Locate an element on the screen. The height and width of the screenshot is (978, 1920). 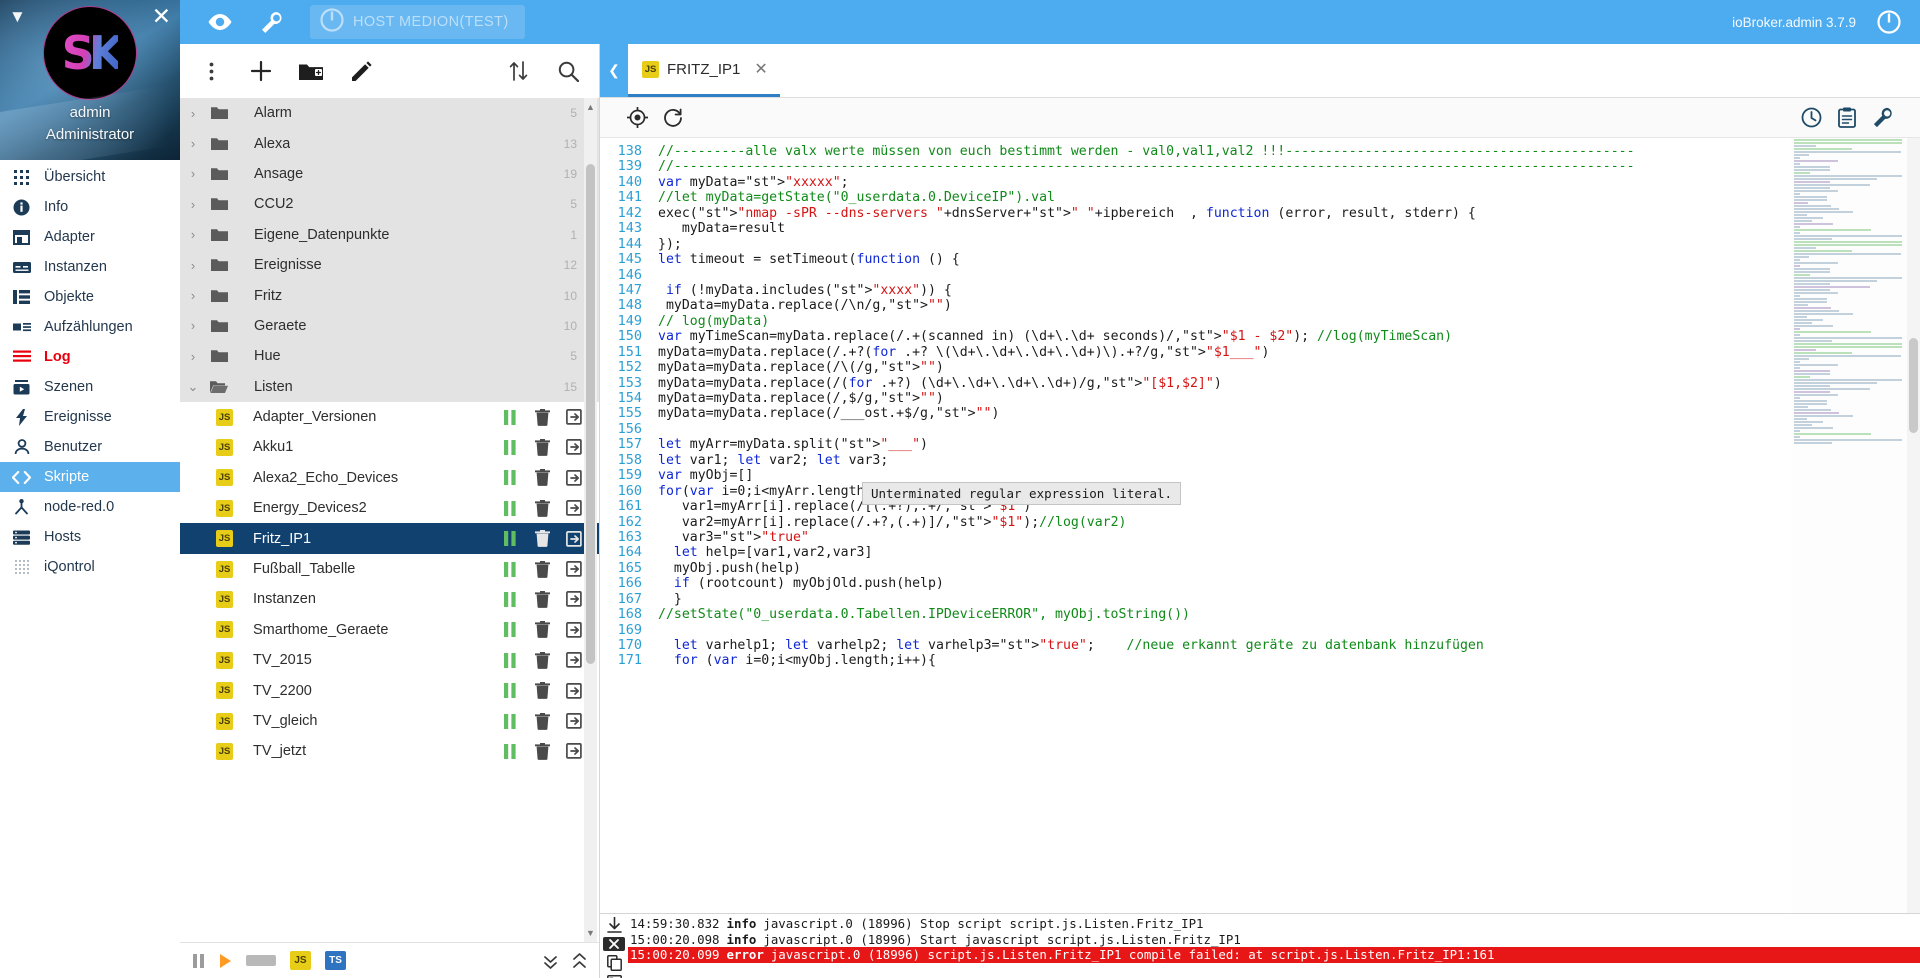
sidebar-item-info: Info is located at coordinates (90, 207).